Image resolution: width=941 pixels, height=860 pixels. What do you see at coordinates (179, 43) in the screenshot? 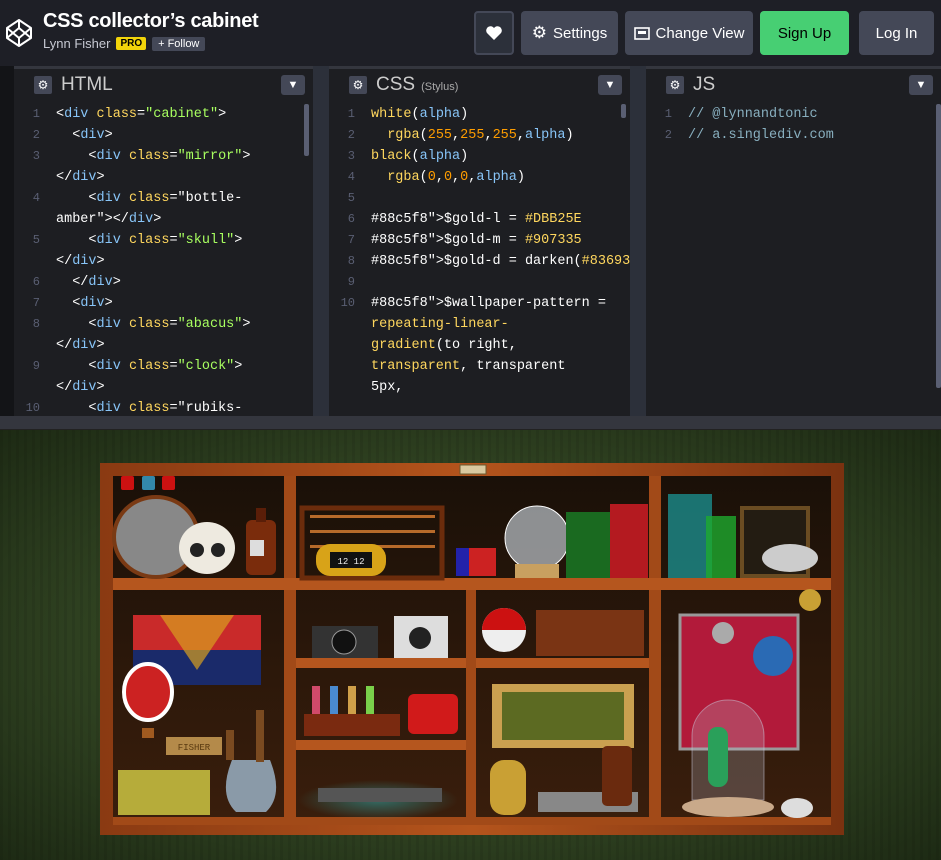
I see `follow-button: + Follow` at bounding box center [179, 43].